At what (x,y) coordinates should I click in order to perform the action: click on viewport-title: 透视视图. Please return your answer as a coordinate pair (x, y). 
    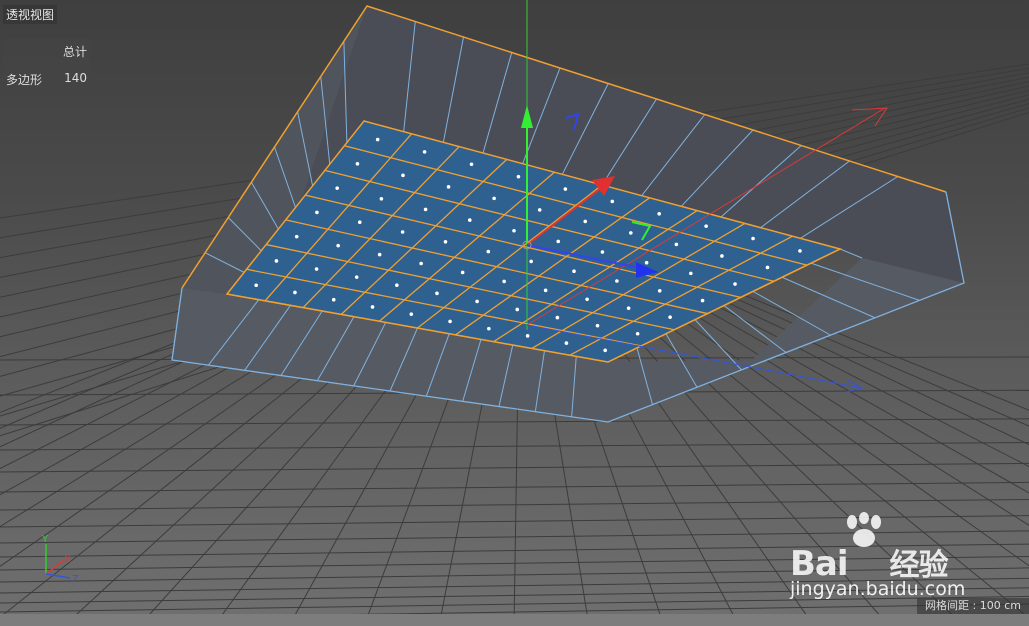
    Looking at the image, I should click on (30, 14).